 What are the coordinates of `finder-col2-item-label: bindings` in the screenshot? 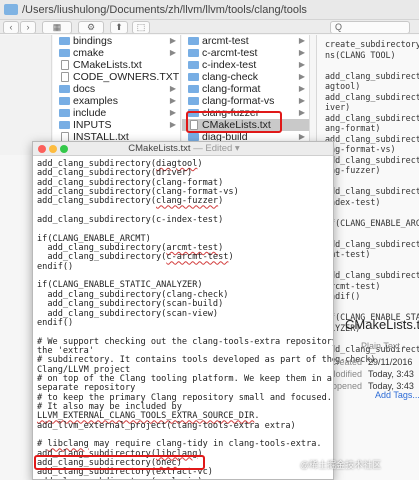 It's located at (93, 41).